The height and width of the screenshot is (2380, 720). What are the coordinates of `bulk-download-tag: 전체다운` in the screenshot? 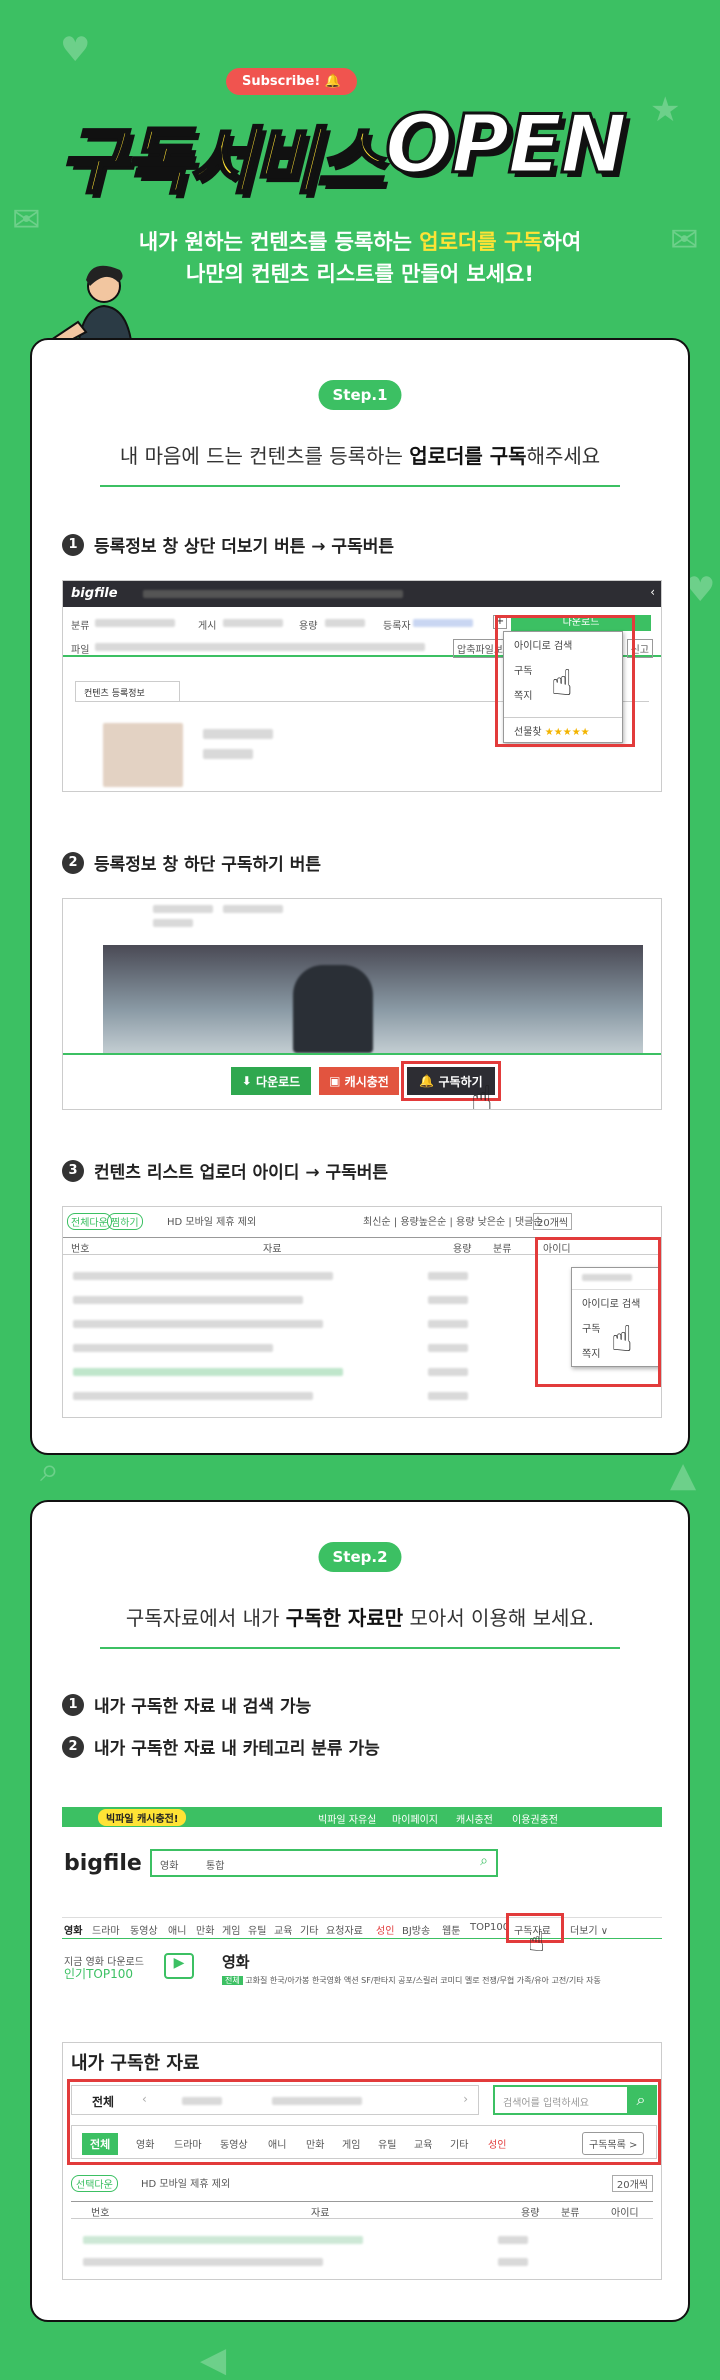 It's located at (89, 1221).